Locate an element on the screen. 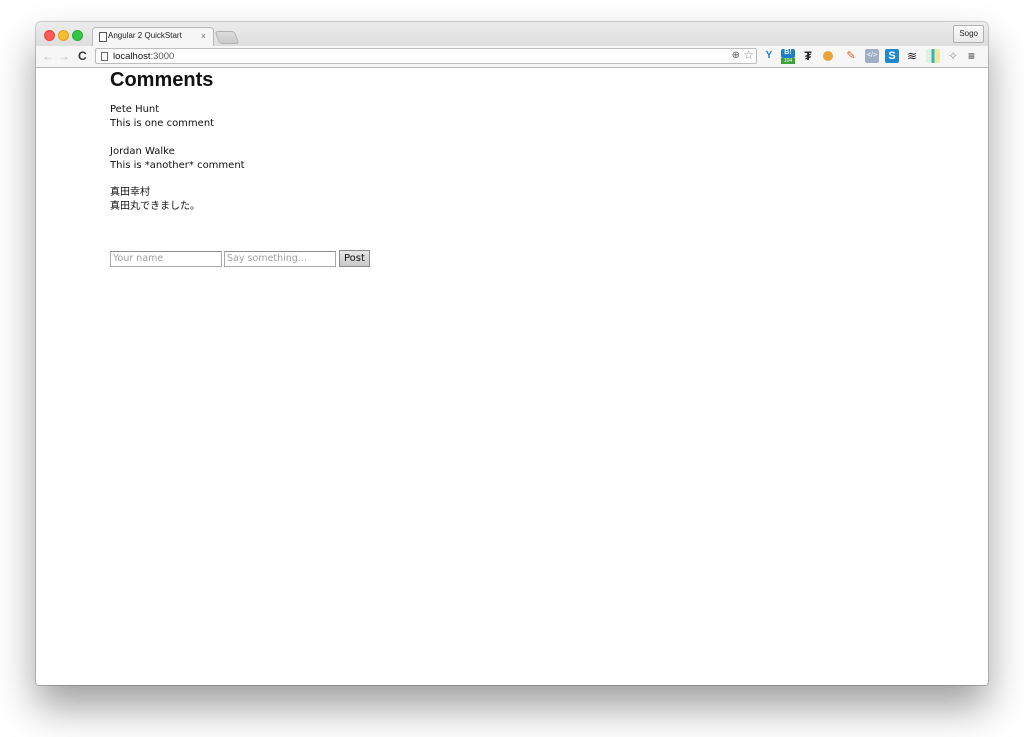  window-minimize-button is located at coordinates (63, 35).